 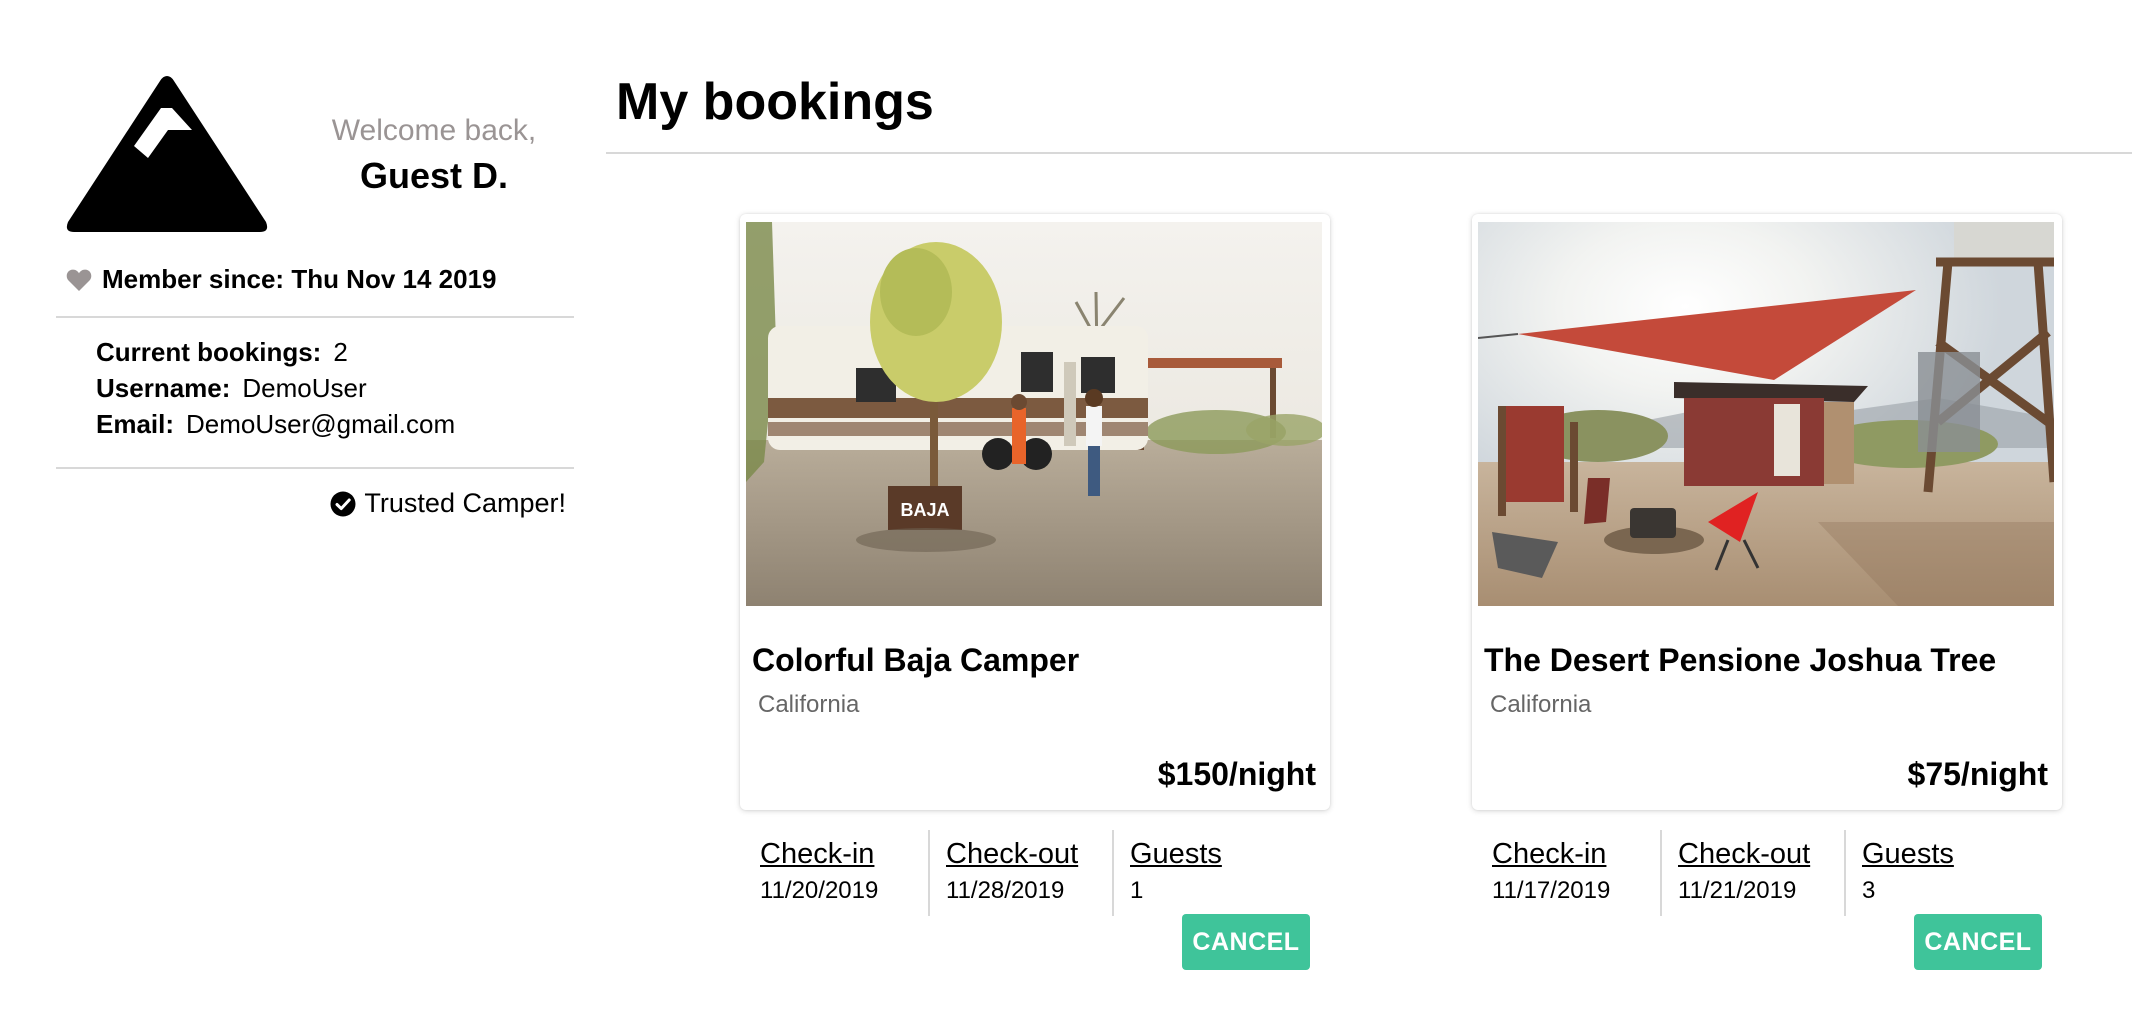 What do you see at coordinates (434, 130) in the screenshot?
I see `welcome-text: Welcome back,` at bounding box center [434, 130].